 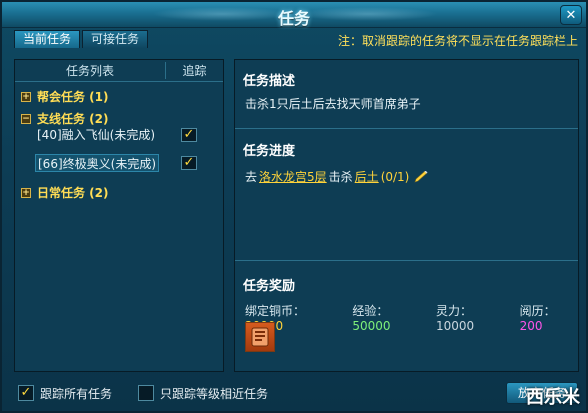 I want to click on progress-line: 去 洛水龙宫5层 击杀 后土 (0/1), so click(x=337, y=176).